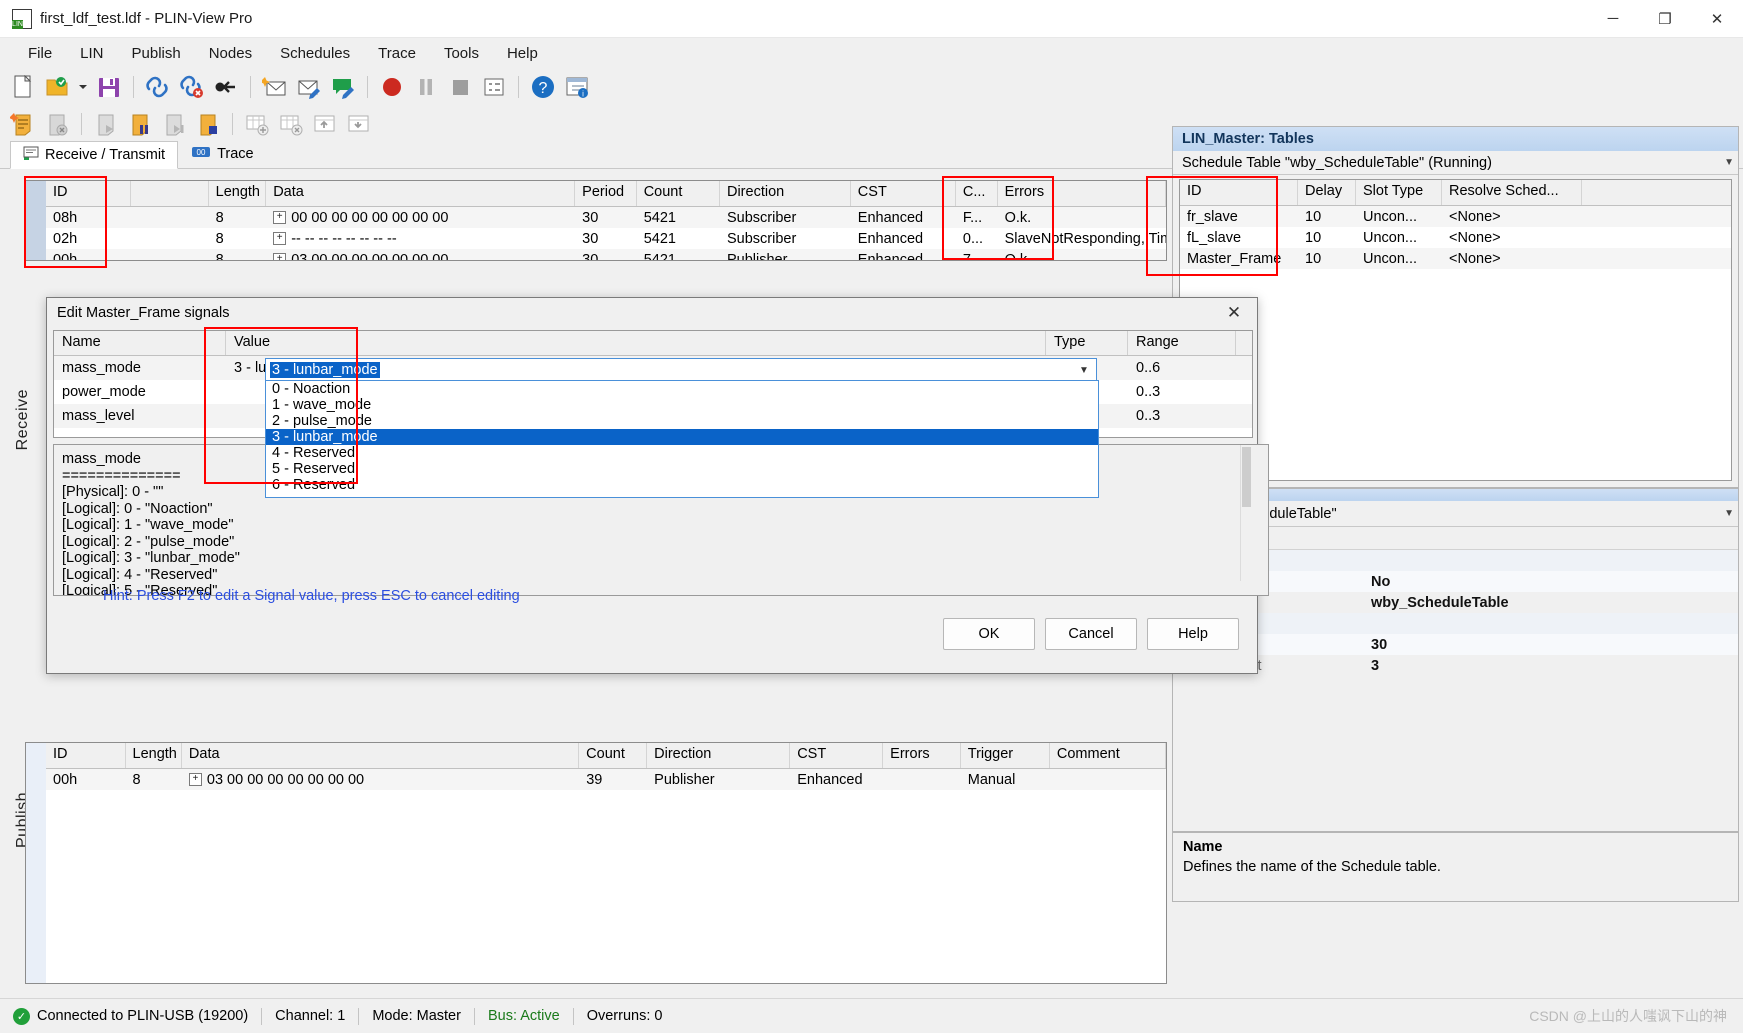  Describe the element at coordinates (275, 87) in the screenshot. I see `new-message-icon` at that location.